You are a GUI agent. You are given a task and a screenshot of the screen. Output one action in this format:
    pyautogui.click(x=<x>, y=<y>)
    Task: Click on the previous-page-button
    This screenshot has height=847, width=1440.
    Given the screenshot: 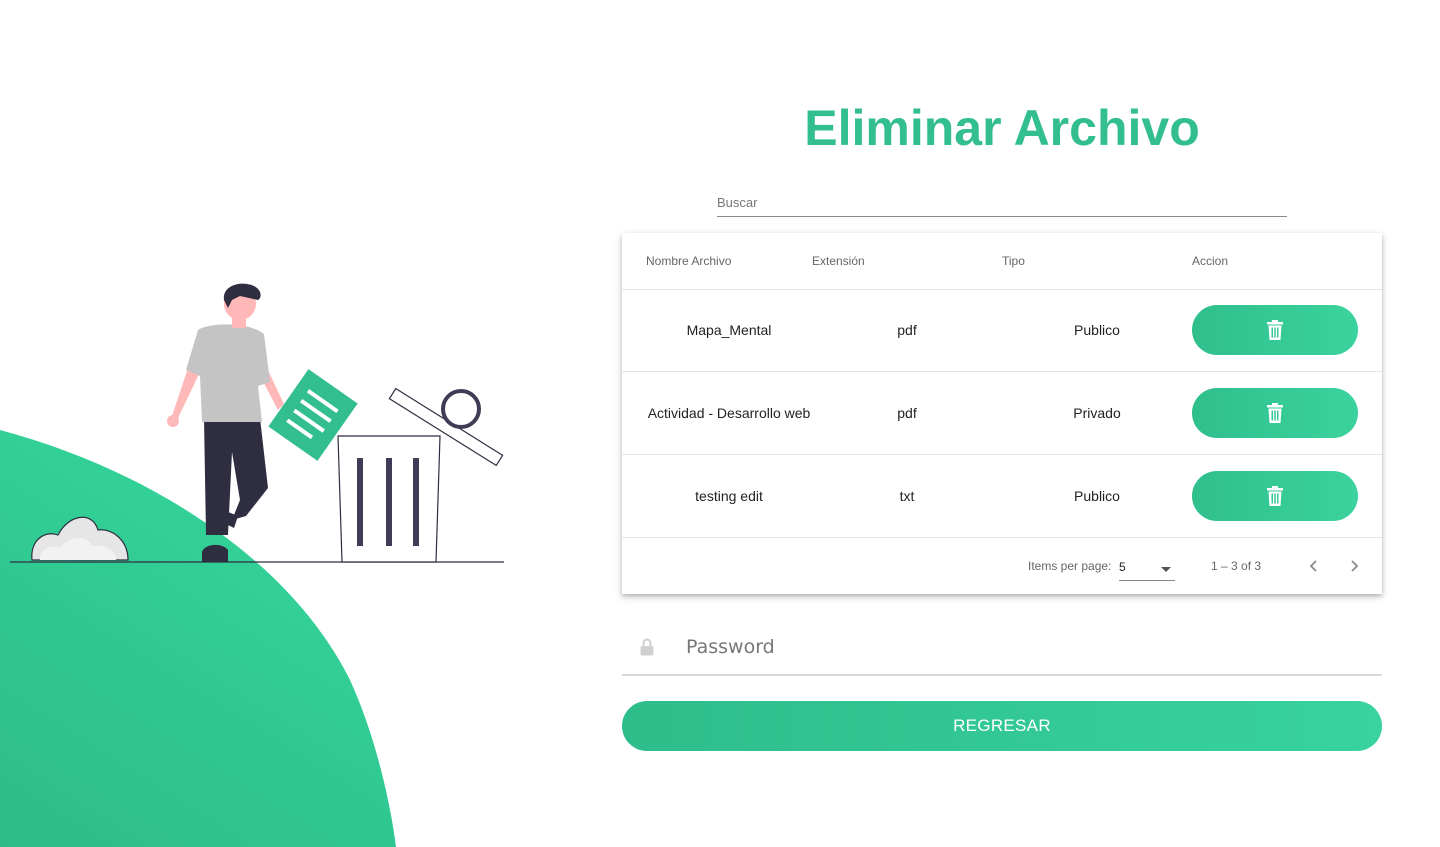 What is the action you would take?
    pyautogui.click(x=1314, y=566)
    